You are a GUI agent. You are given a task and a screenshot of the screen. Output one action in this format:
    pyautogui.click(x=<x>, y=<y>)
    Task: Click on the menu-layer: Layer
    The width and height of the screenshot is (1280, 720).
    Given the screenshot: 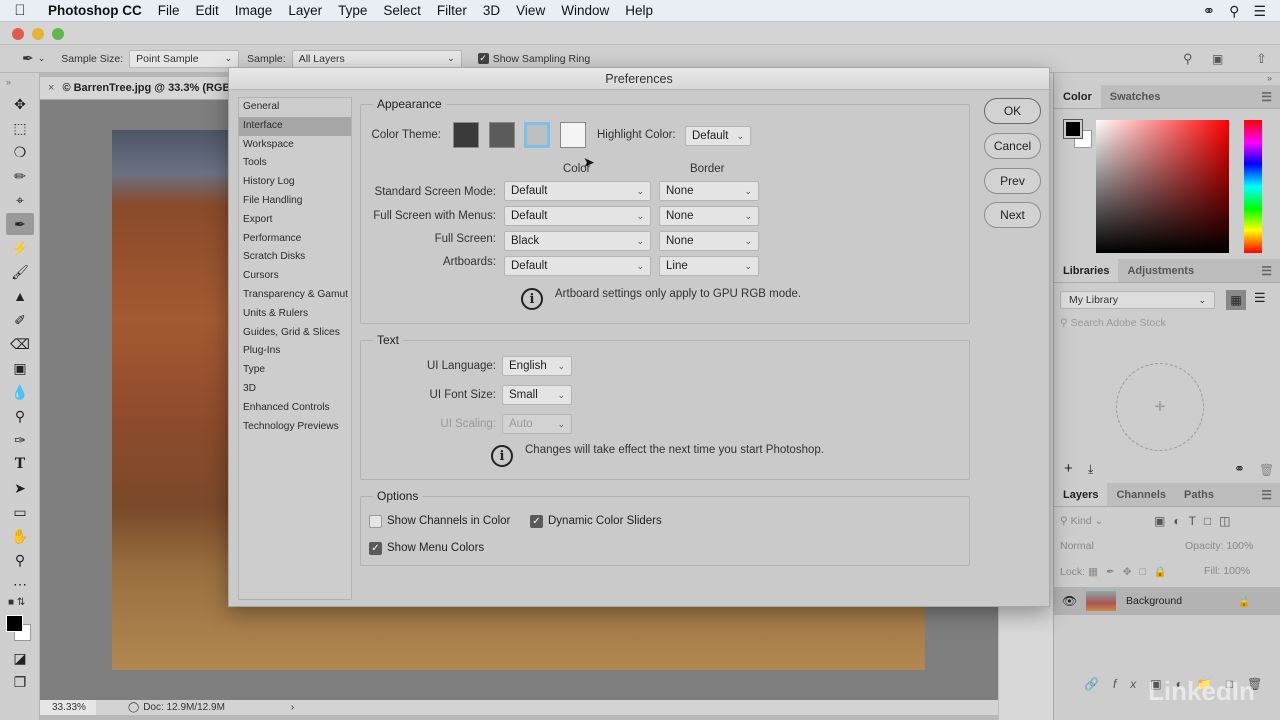 What is the action you would take?
    pyautogui.click(x=305, y=10)
    